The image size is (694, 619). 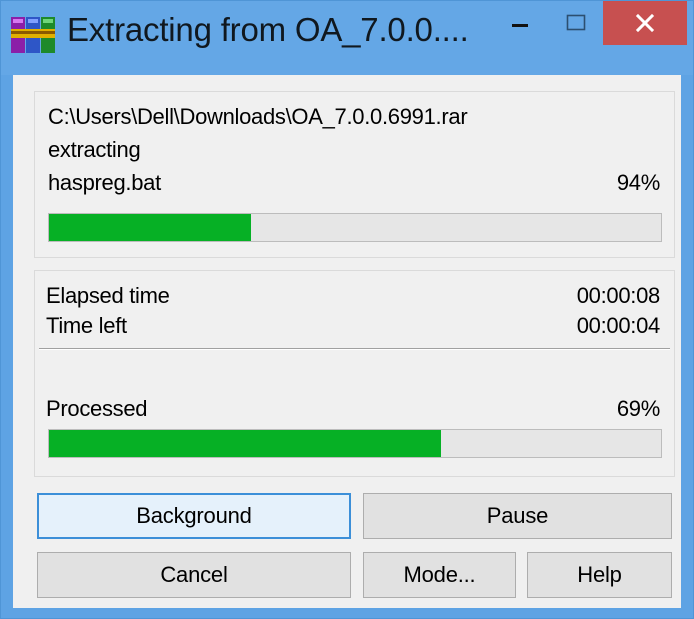 What do you see at coordinates (86, 325) in the screenshot?
I see `time-left-label: Time left` at bounding box center [86, 325].